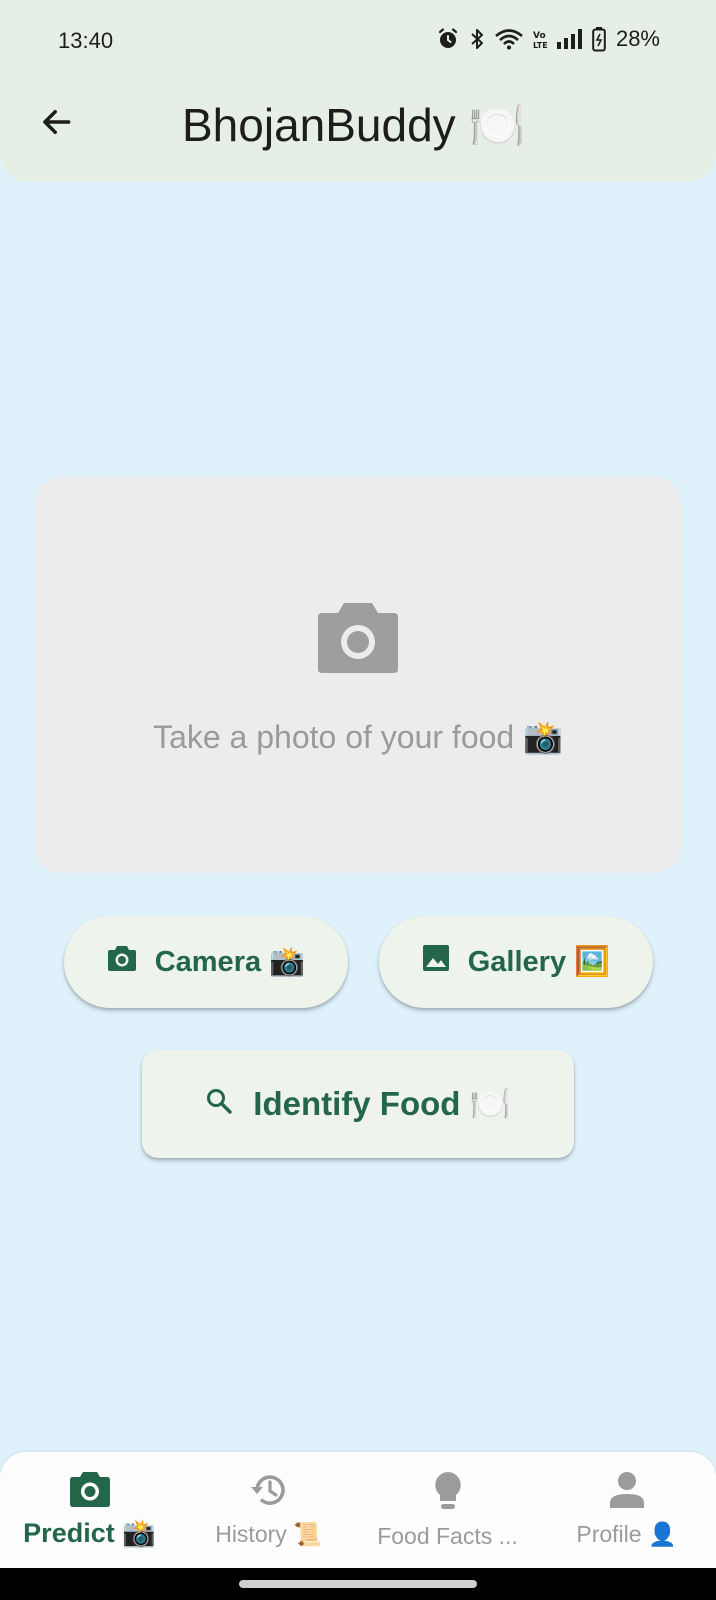 This screenshot has width=716, height=1600. What do you see at coordinates (637, 38) in the screenshot?
I see `battery-percent: 28%` at bounding box center [637, 38].